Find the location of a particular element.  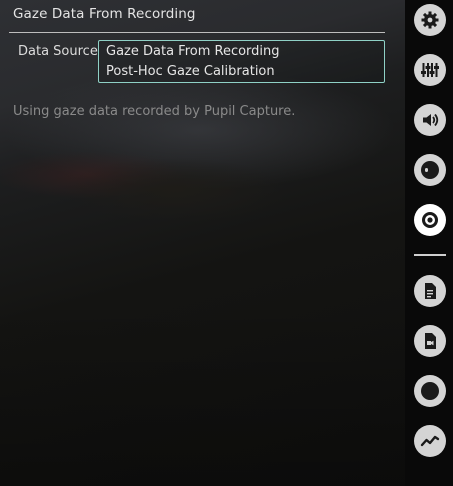

audio-button is located at coordinates (430, 120).